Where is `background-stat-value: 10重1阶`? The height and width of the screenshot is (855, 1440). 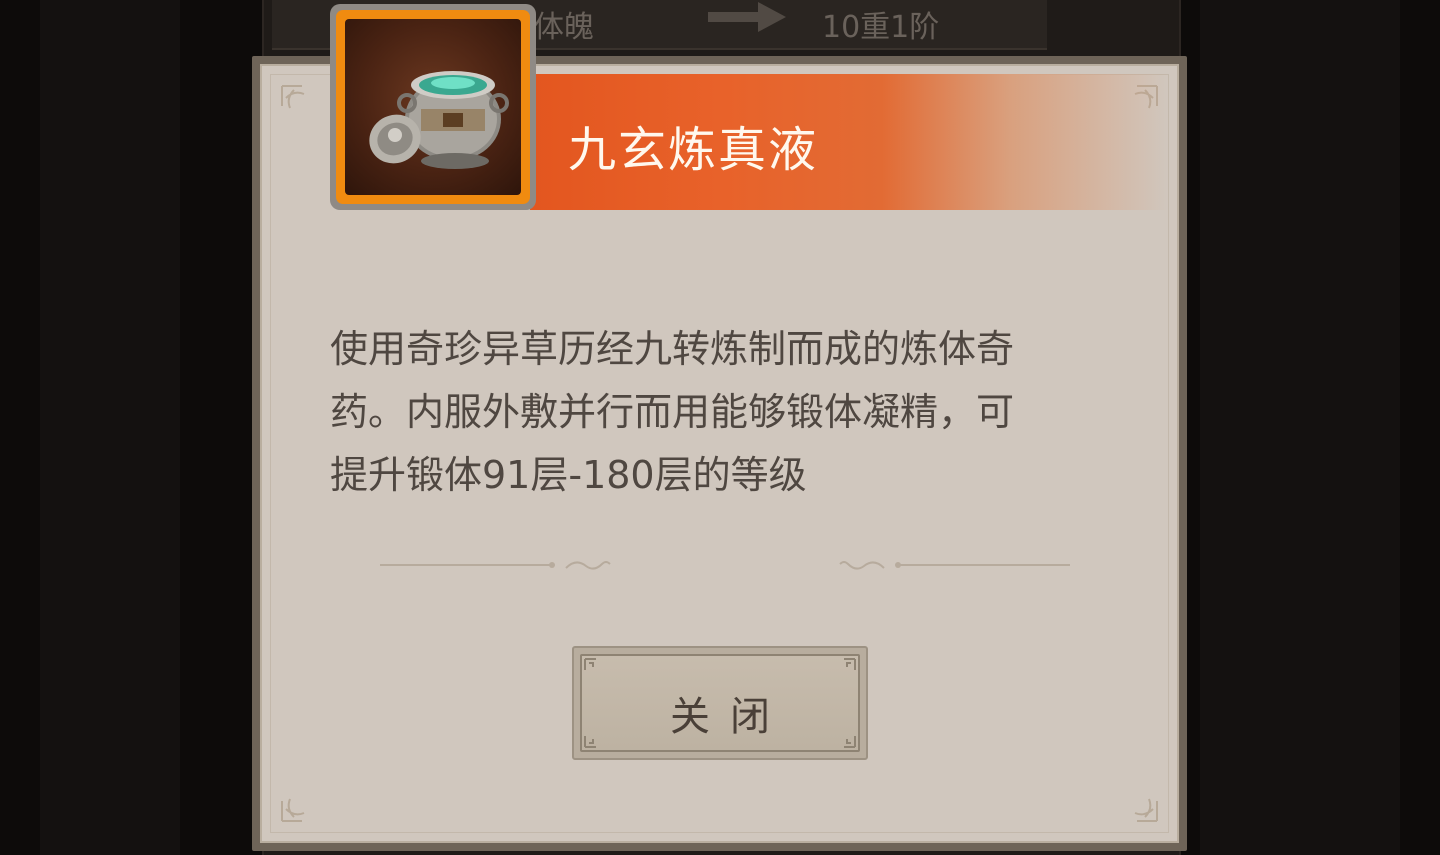
background-stat-value: 10重1阶 is located at coordinates (881, 27).